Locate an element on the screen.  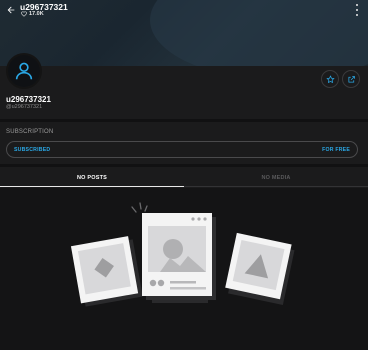
post-card-icon is located at coordinates (179, 256).